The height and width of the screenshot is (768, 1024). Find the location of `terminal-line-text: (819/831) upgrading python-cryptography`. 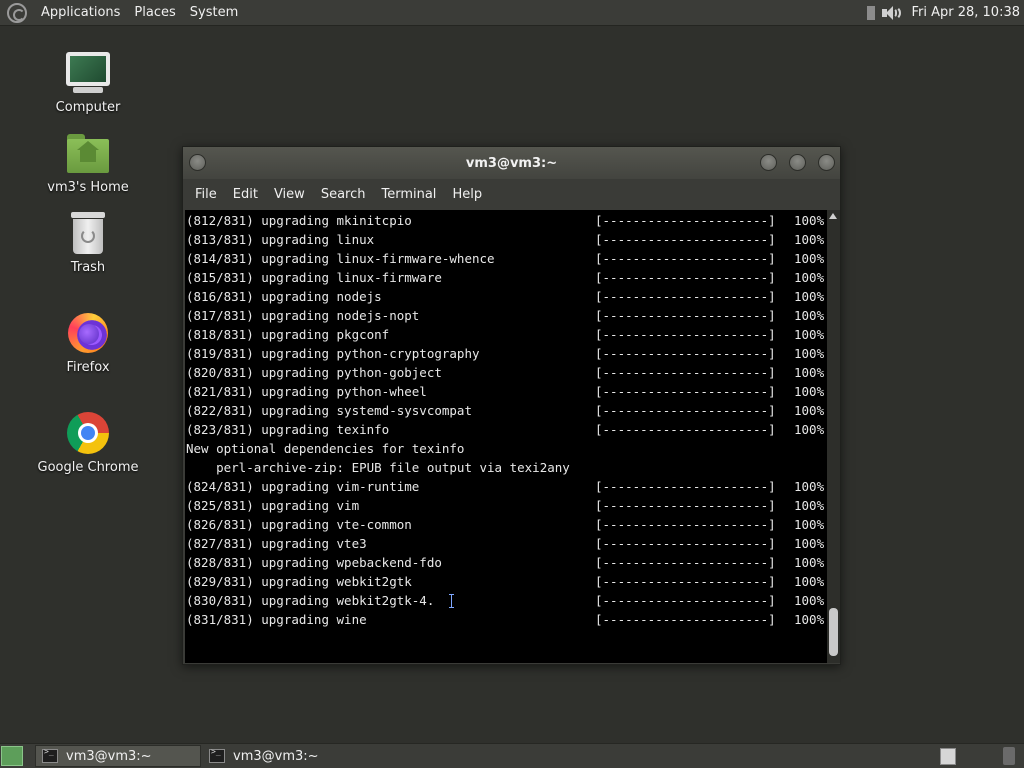

terminal-line-text: (819/831) upgrading python-cryptography is located at coordinates (333, 353).